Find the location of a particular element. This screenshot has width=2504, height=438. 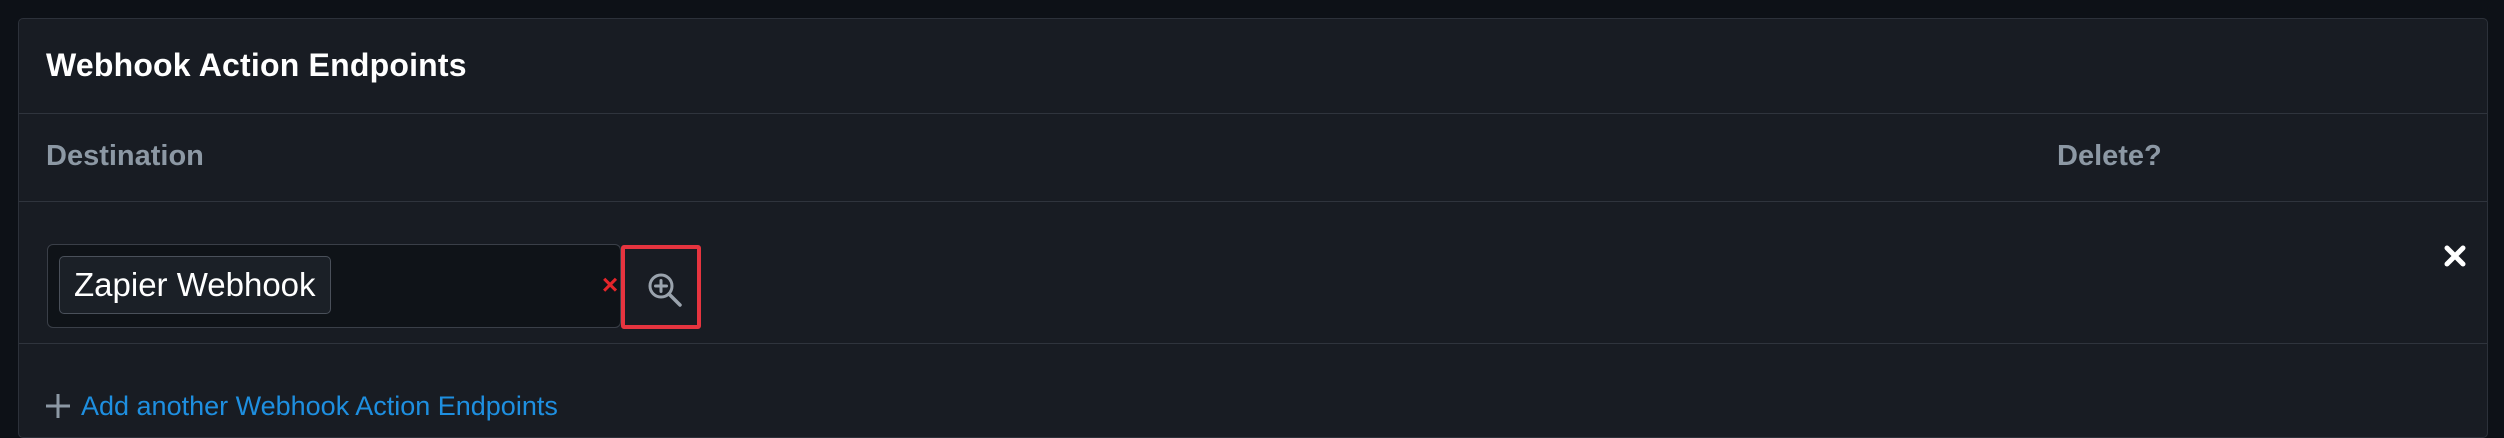

lookup-button is located at coordinates (661, 287).